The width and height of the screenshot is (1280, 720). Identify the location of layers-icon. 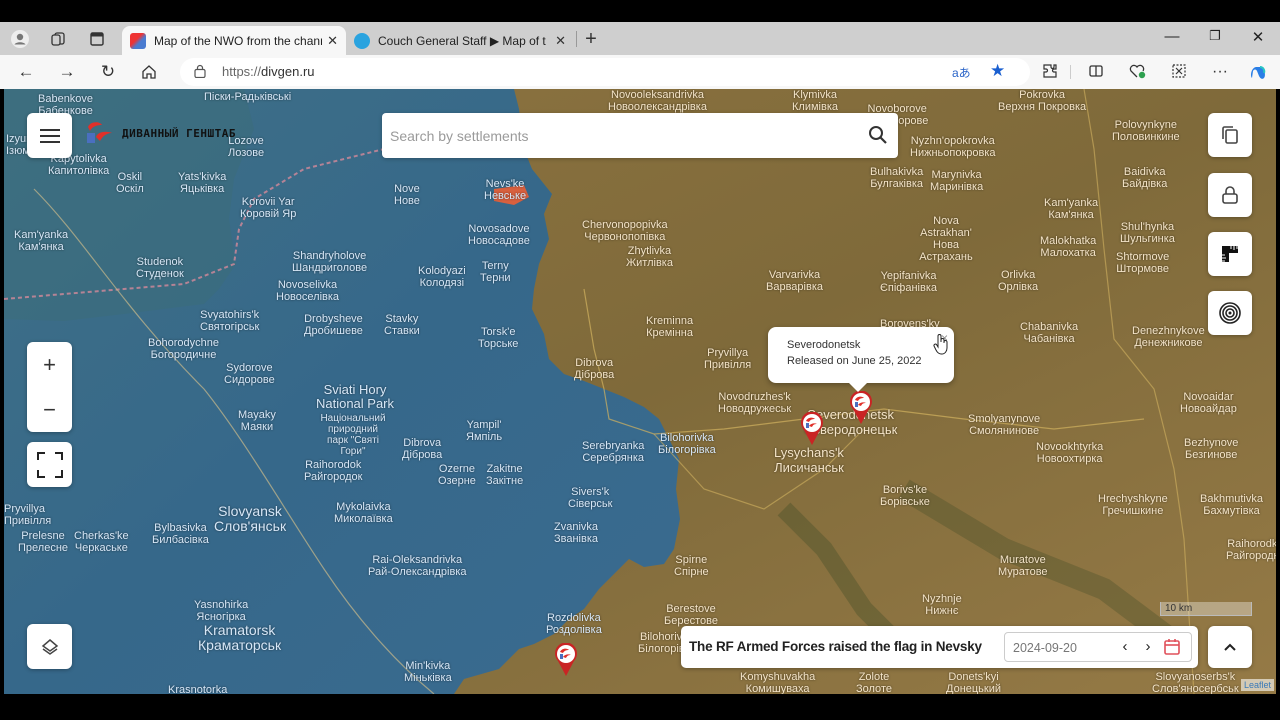
(49, 646).